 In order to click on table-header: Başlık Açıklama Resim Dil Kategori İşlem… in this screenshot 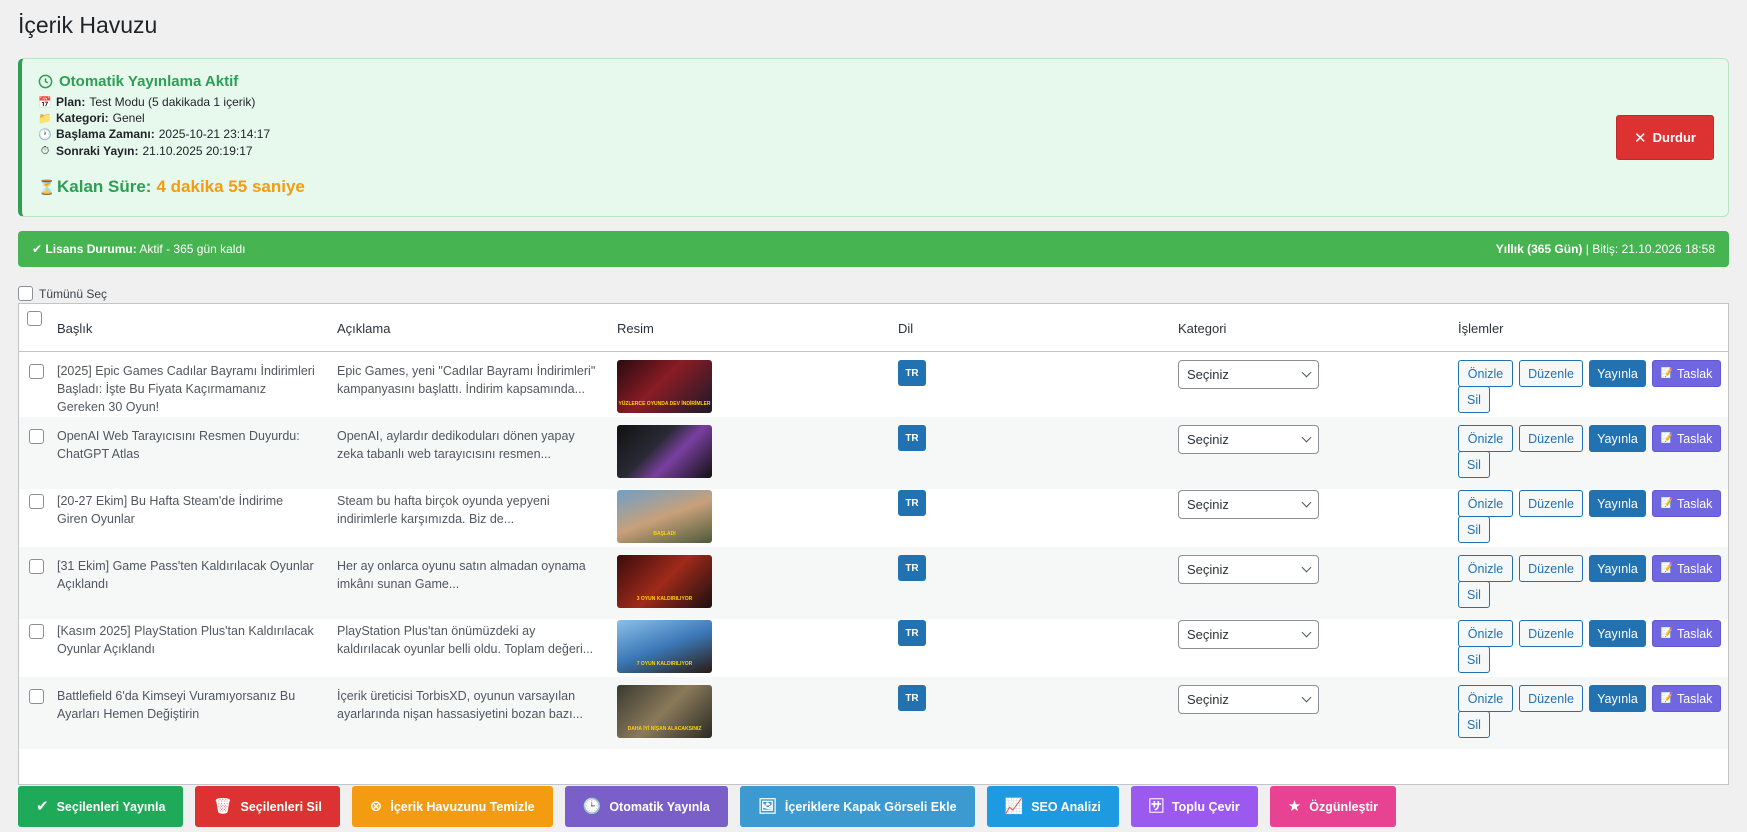, I will do `click(873, 328)`.